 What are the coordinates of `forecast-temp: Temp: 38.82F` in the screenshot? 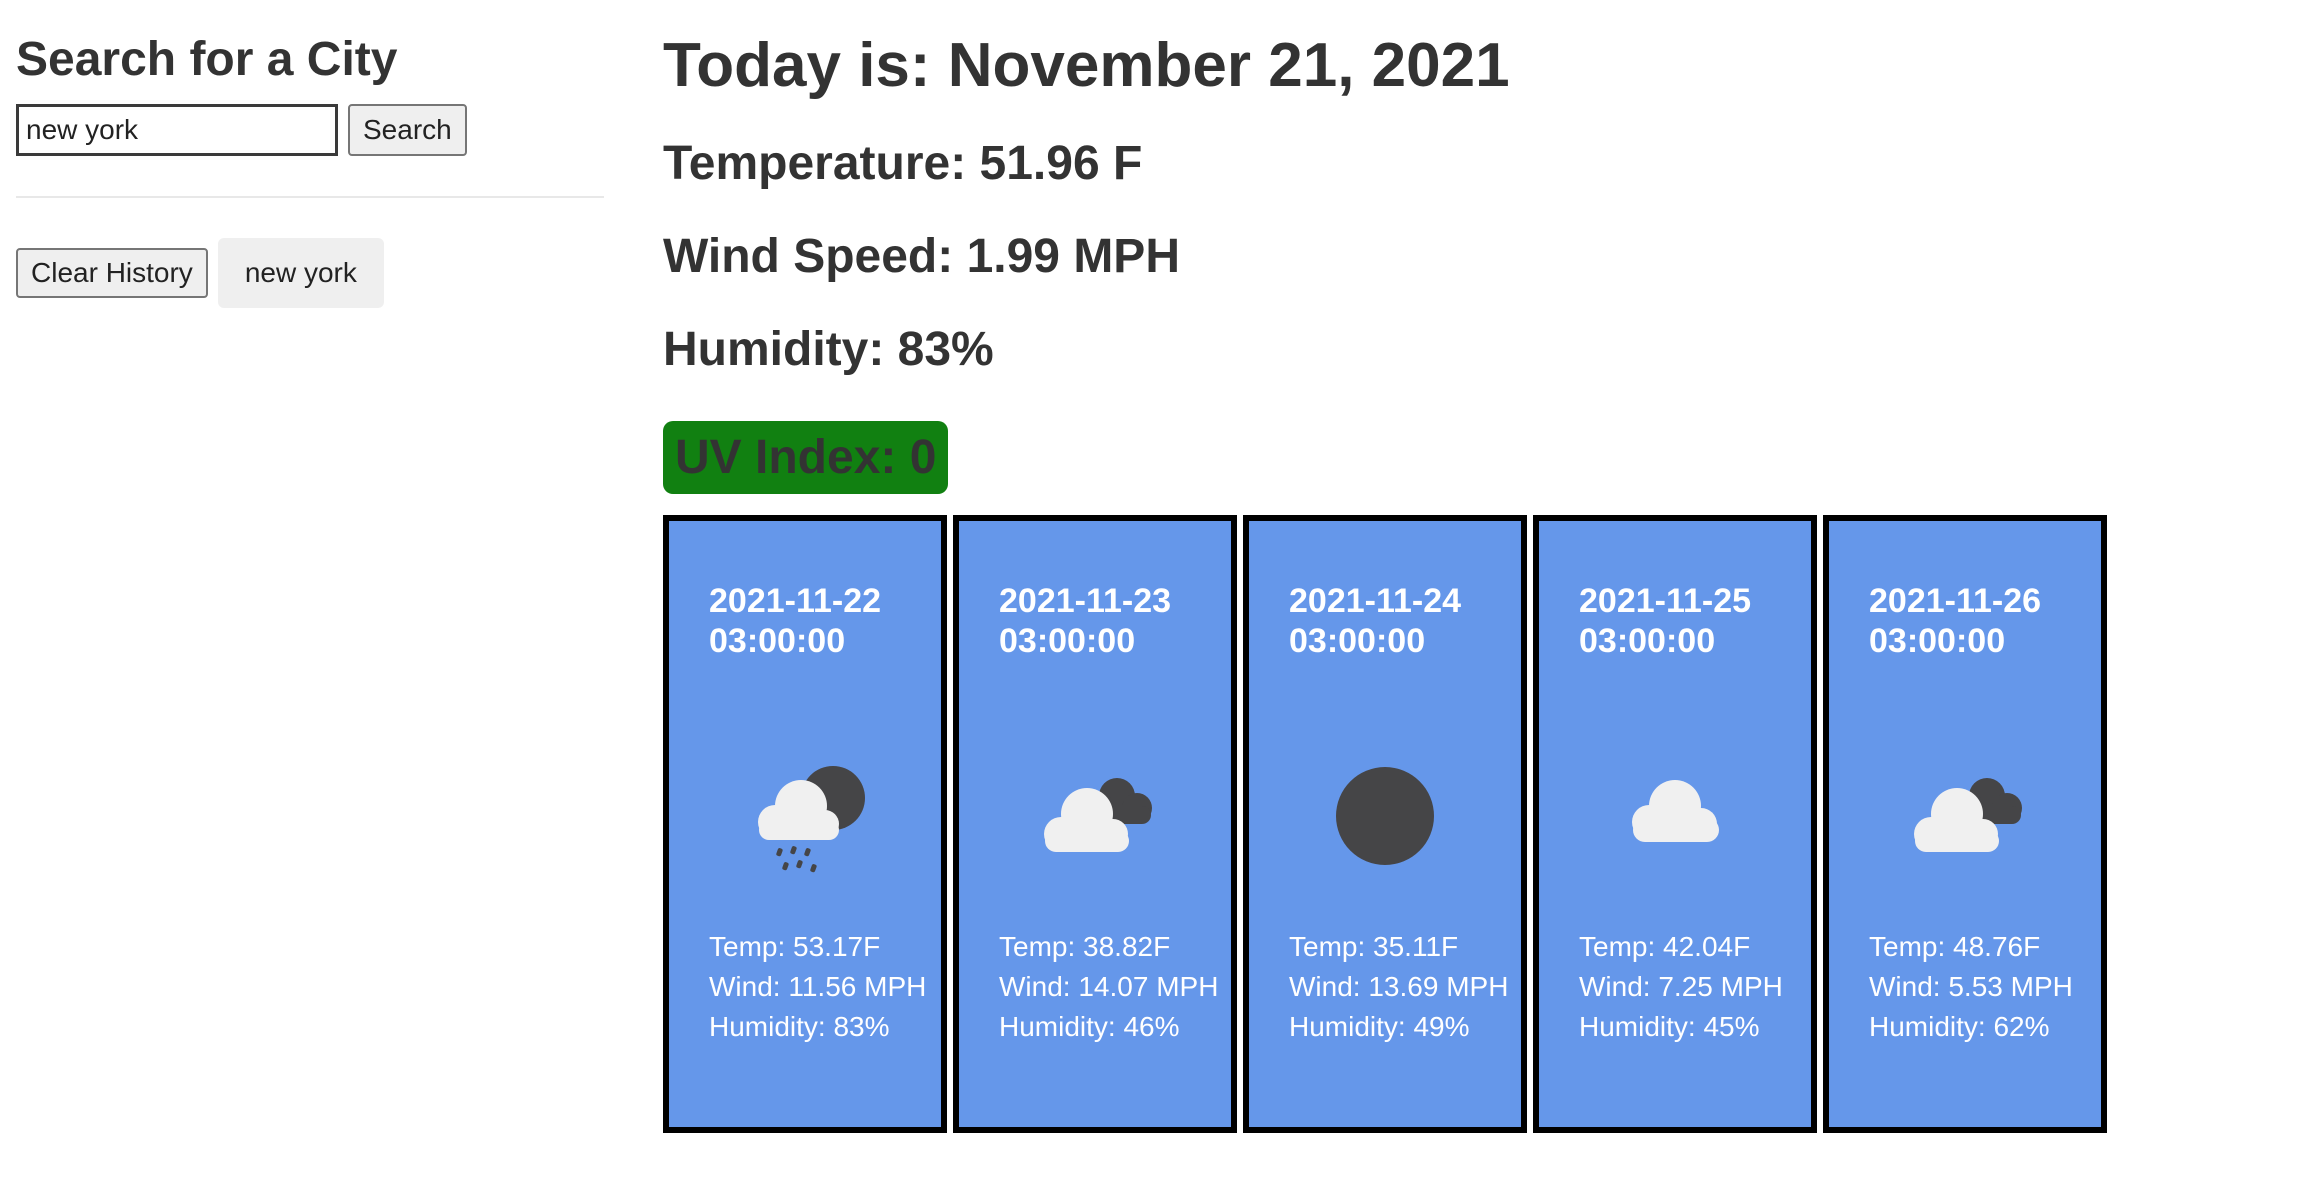 It's located at (1085, 946).